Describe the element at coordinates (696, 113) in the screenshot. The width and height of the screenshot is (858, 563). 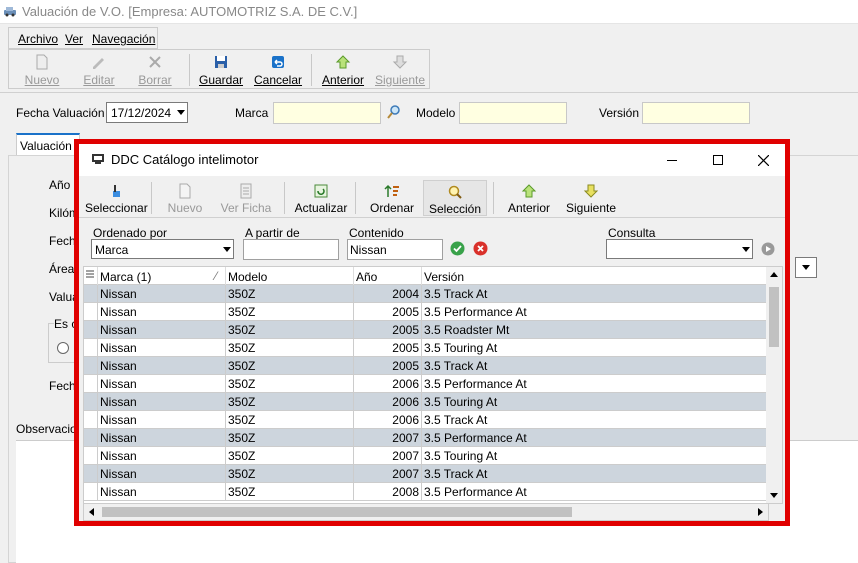
I see `version-field` at that location.